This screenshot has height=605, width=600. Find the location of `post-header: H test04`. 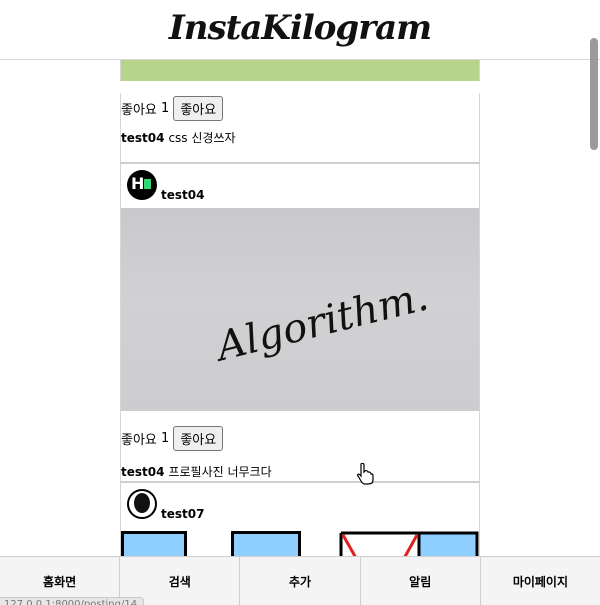

post-header: H test04 is located at coordinates (300, 186).